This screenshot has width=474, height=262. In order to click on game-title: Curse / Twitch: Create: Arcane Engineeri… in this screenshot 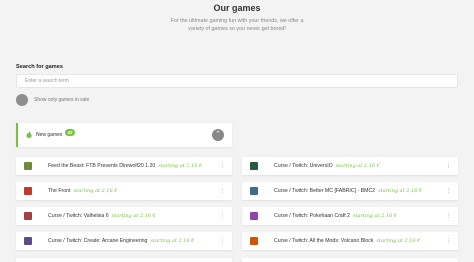, I will do `click(98, 241)`.